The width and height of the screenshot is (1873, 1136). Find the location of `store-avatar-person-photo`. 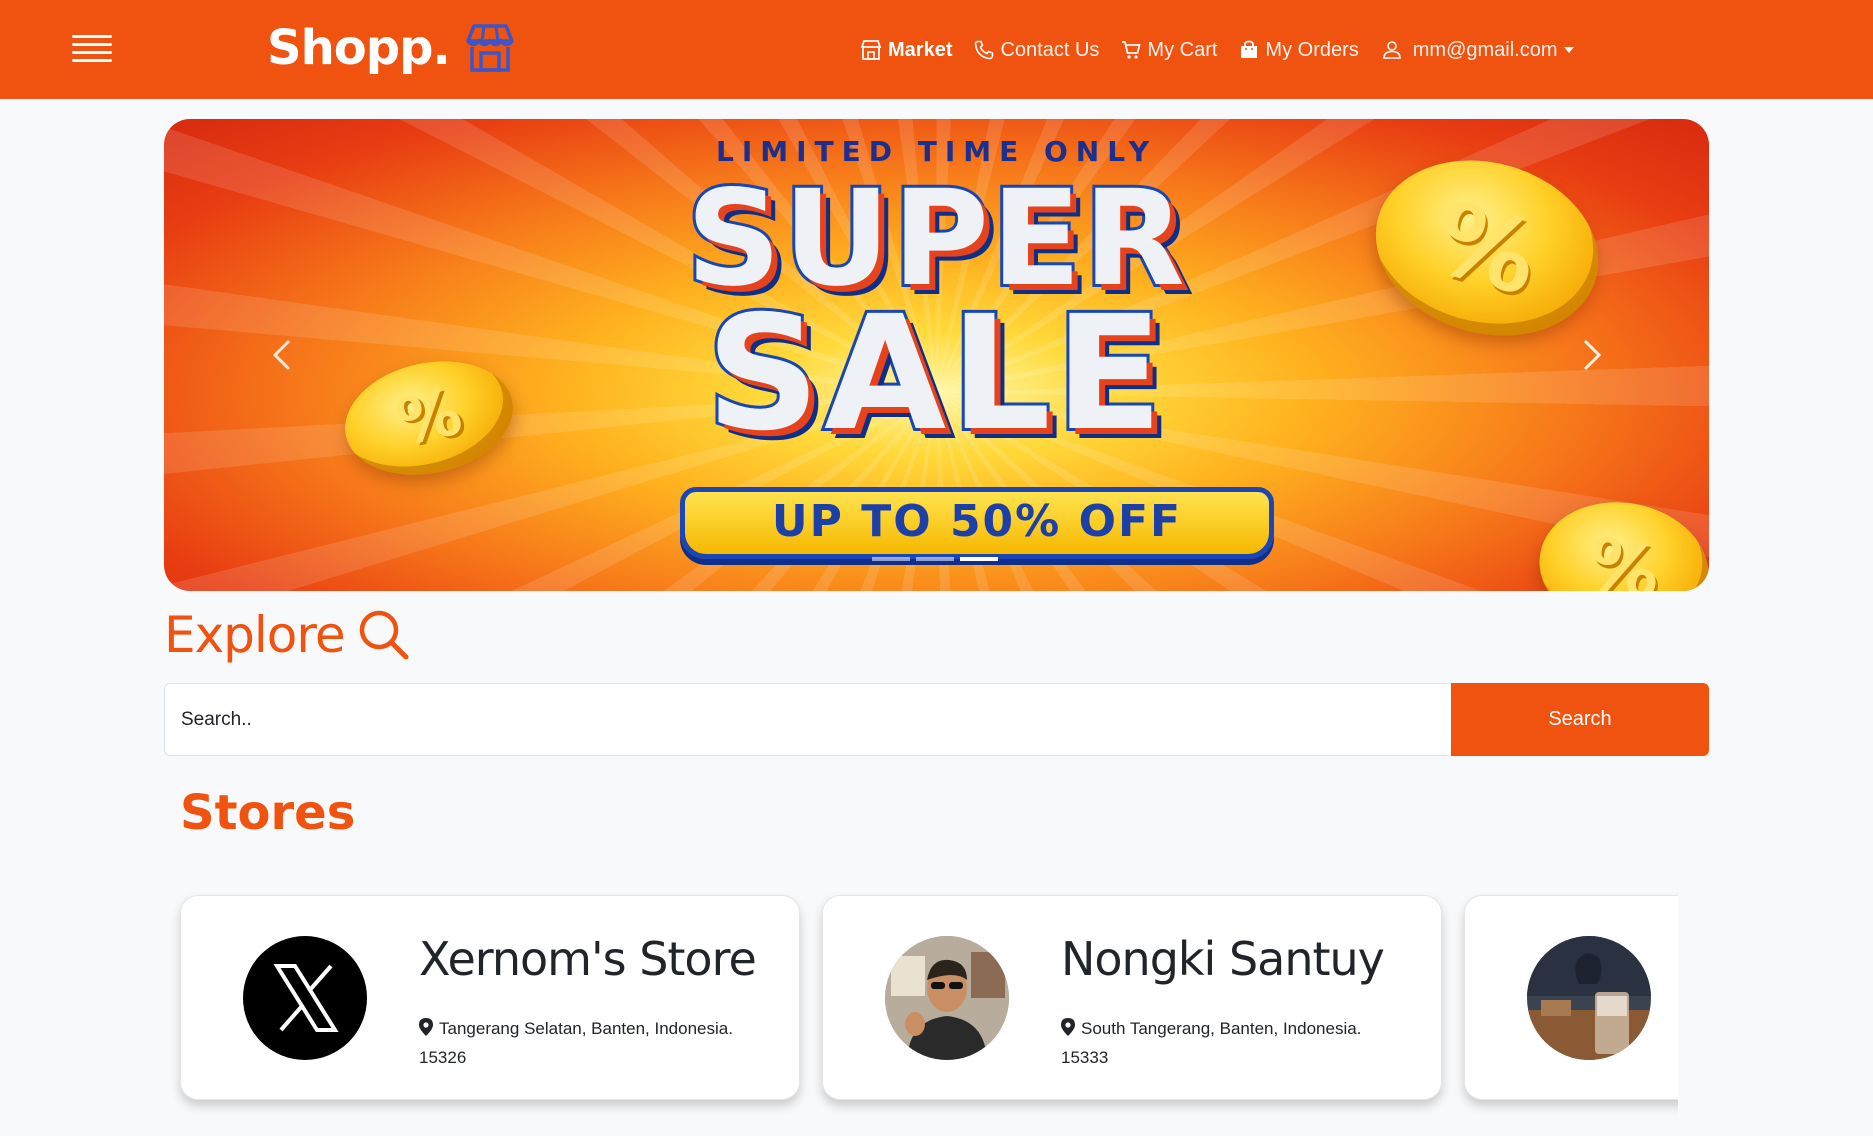

store-avatar-person-photo is located at coordinates (947, 998).